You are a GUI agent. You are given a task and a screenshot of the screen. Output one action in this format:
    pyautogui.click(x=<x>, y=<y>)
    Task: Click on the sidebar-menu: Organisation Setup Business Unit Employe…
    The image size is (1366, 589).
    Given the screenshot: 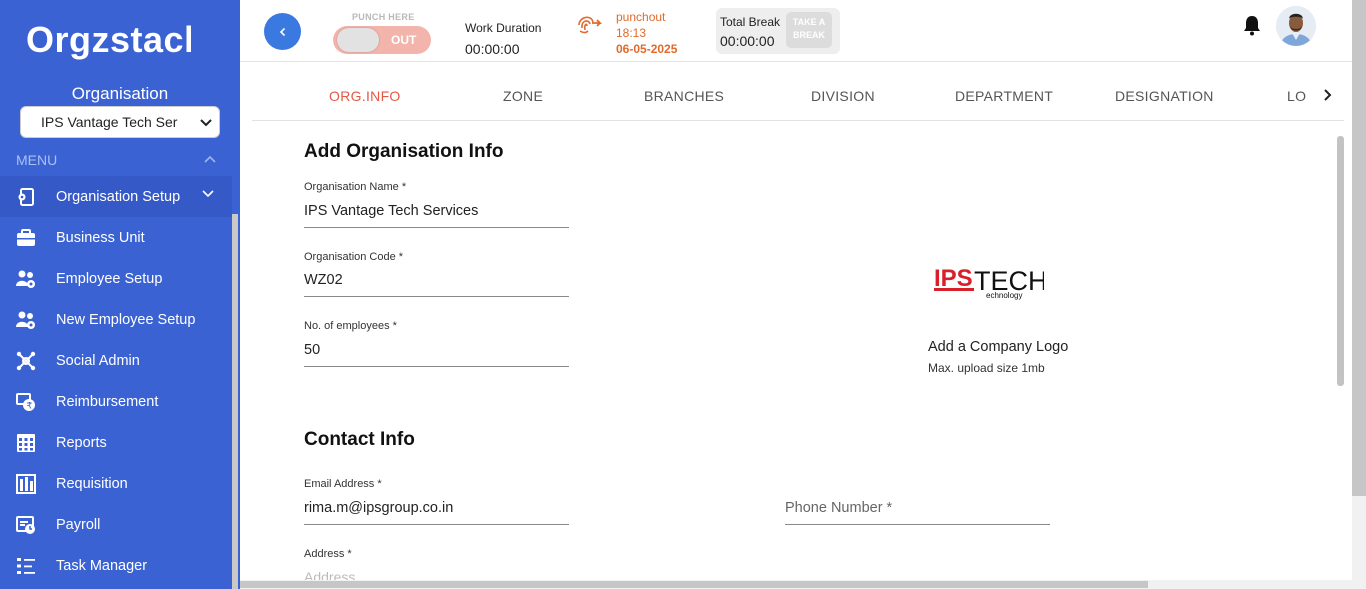 What is the action you would take?
    pyautogui.click(x=116, y=381)
    